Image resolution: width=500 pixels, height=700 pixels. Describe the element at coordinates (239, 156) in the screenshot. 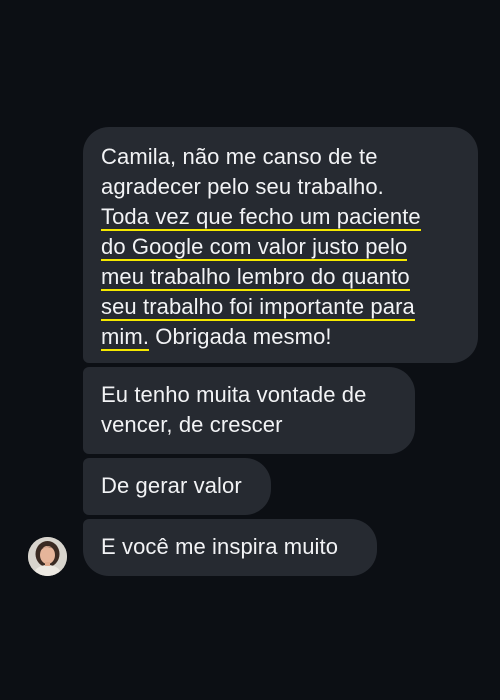

I see `message-line: Camila, não me canso de te` at that location.